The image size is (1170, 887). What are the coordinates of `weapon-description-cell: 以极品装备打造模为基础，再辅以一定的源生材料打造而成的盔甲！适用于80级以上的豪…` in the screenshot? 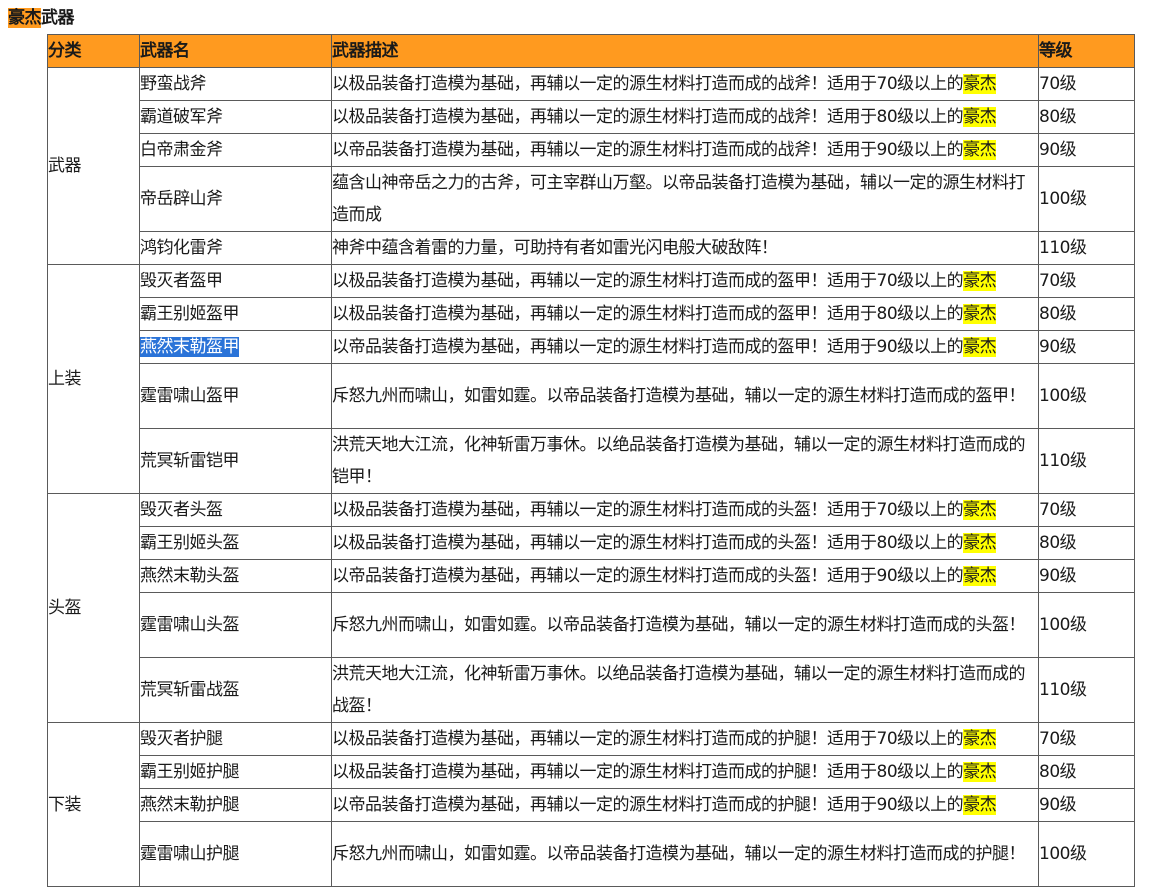 It's located at (685, 314).